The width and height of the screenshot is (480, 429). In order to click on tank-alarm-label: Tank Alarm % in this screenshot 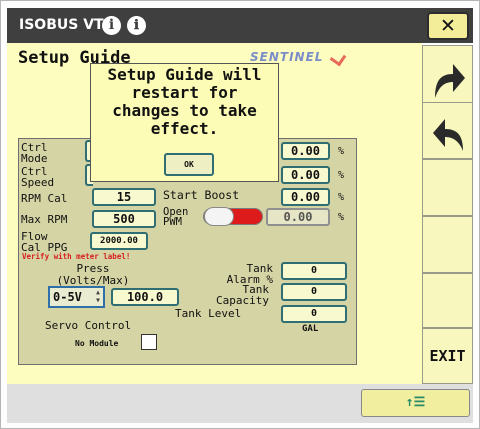, I will do `click(249, 274)`.